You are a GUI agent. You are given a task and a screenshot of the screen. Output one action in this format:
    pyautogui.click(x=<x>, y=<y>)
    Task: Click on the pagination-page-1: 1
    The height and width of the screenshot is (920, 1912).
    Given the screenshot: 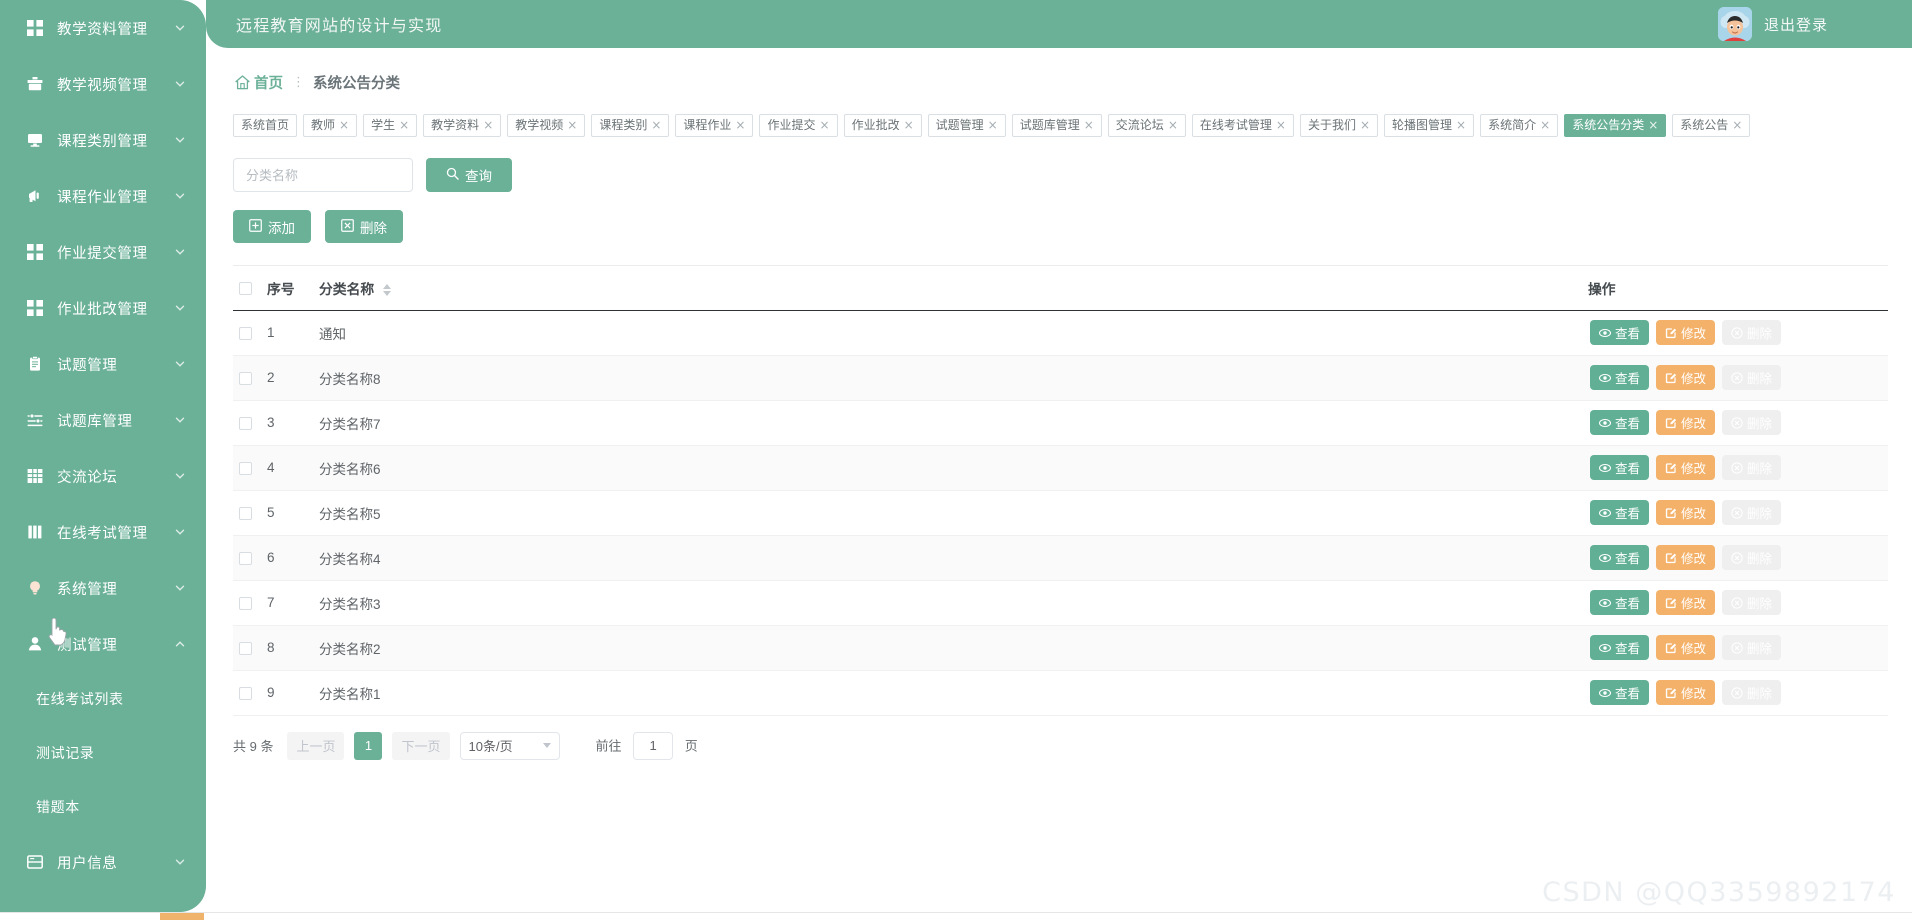 What is the action you would take?
    pyautogui.click(x=368, y=745)
    